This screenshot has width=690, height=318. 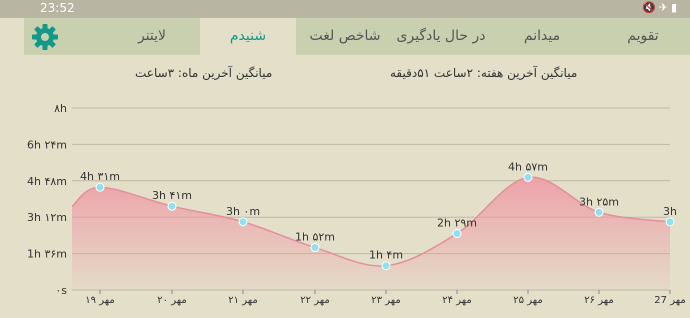 What do you see at coordinates (204, 73) in the screenshot?
I see `monthly-average: میانگین آخرین ماه: ۳ساعت` at bounding box center [204, 73].